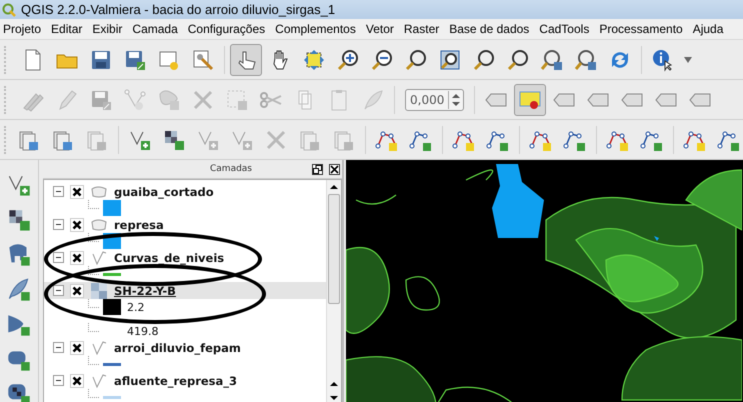  I want to click on shape-move-icon, so click(169, 100).